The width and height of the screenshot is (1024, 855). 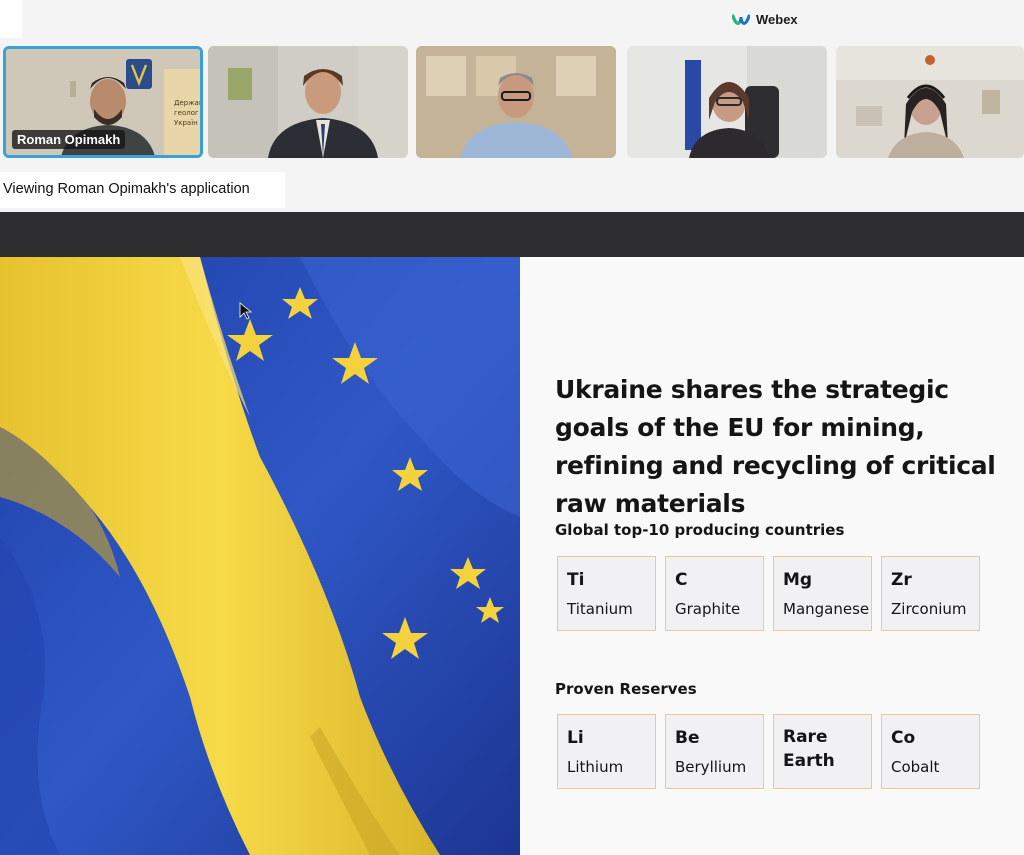 I want to click on element-name: Graphite, so click(x=708, y=609).